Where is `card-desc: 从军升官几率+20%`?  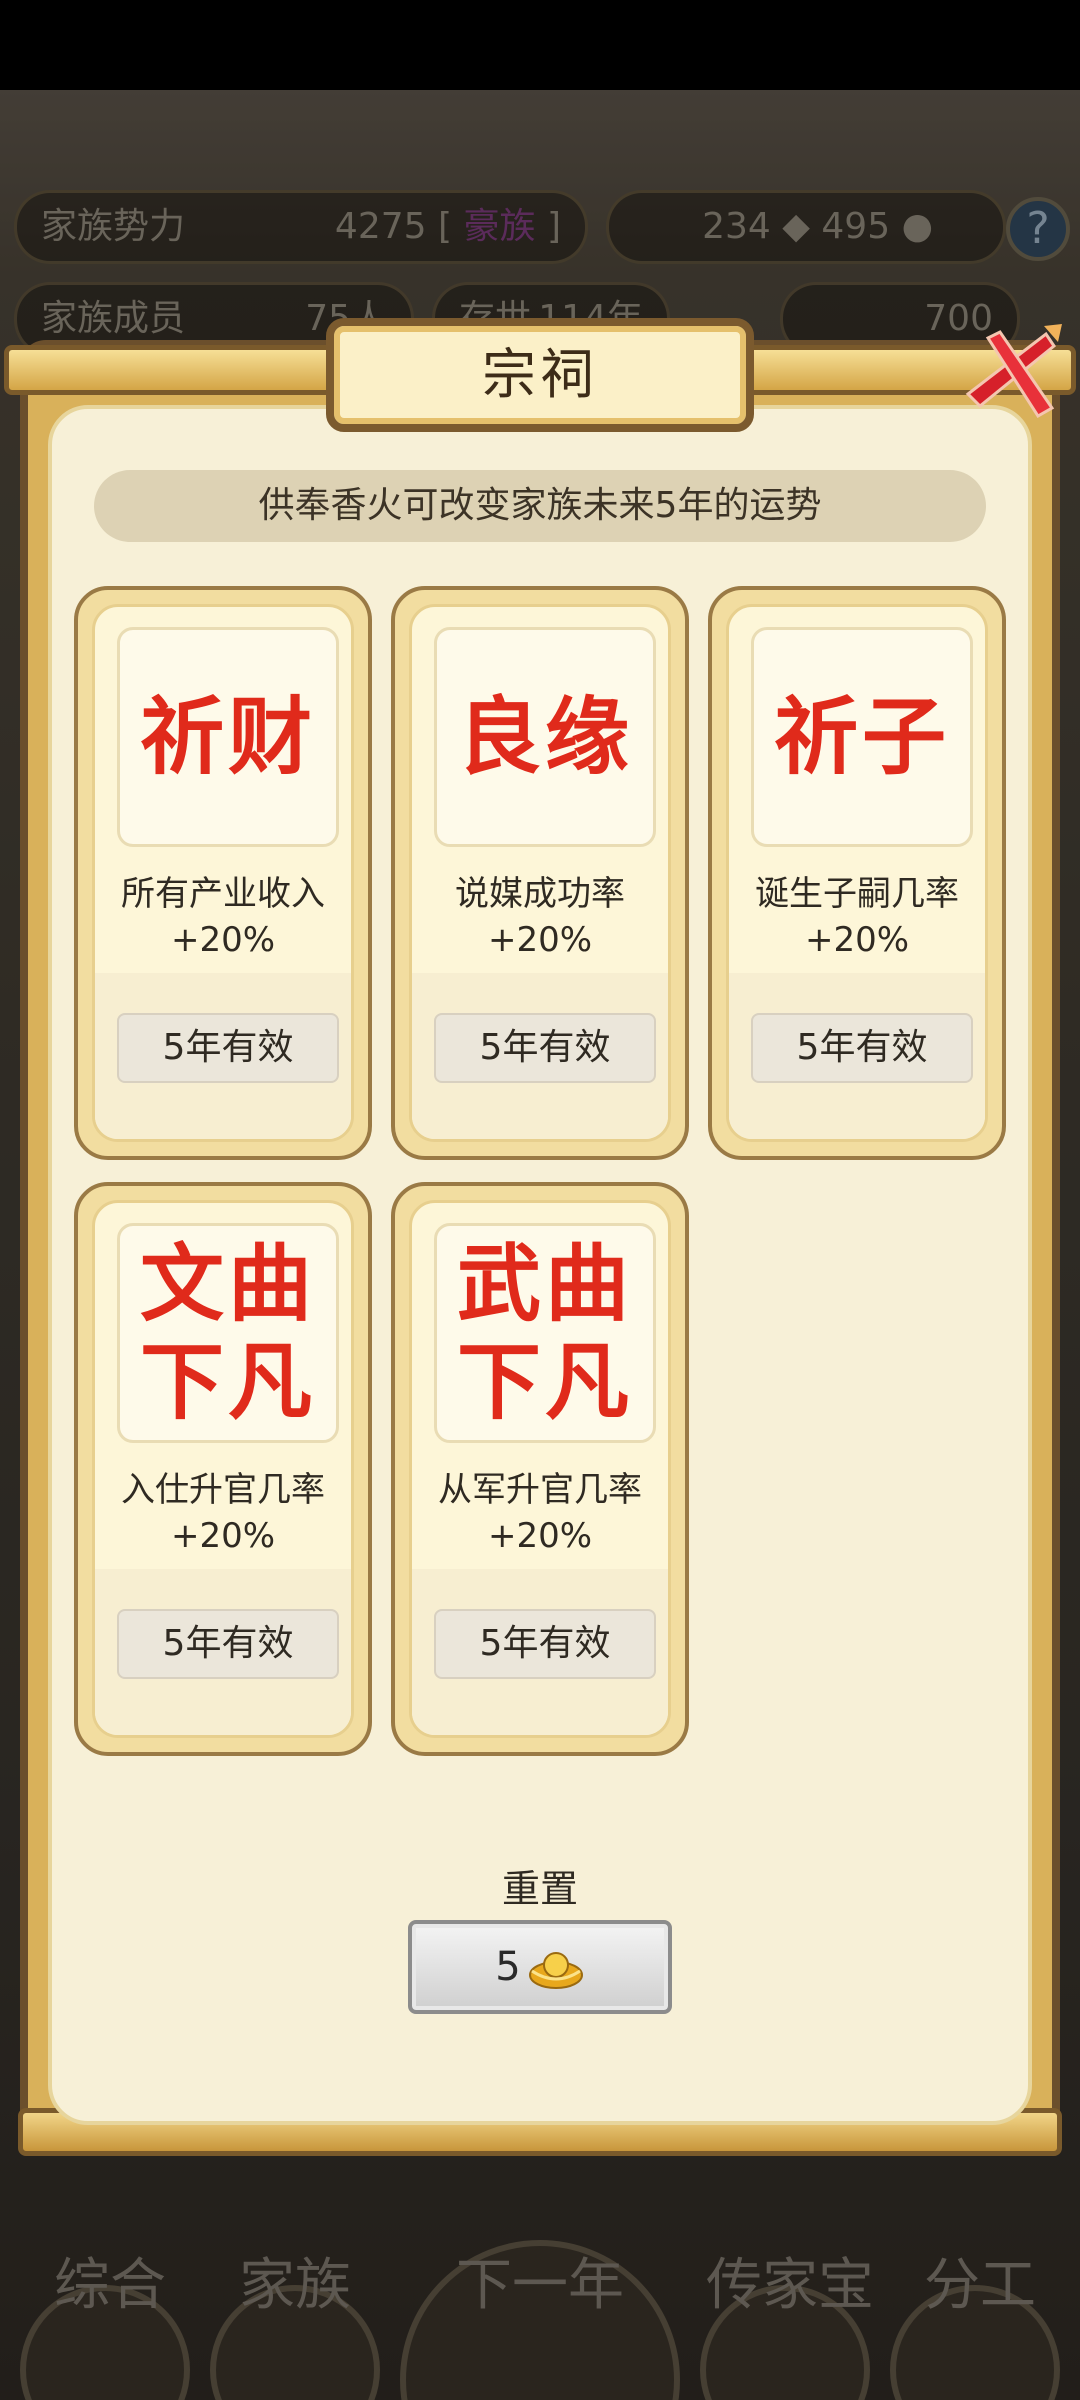 card-desc: 从军升官几率+20% is located at coordinates (540, 1513).